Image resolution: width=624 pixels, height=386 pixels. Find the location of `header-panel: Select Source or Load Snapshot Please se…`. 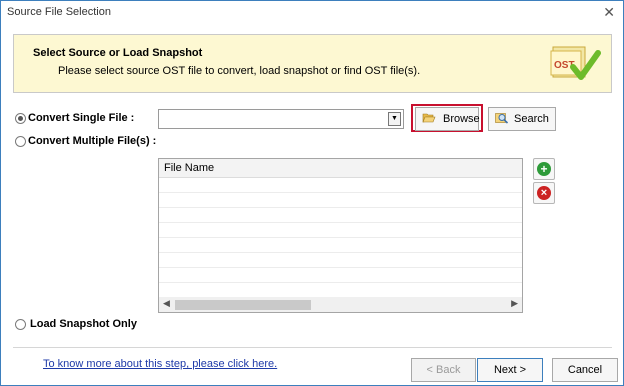

header-panel: Select Source or Load Snapshot Please se… is located at coordinates (312, 63).